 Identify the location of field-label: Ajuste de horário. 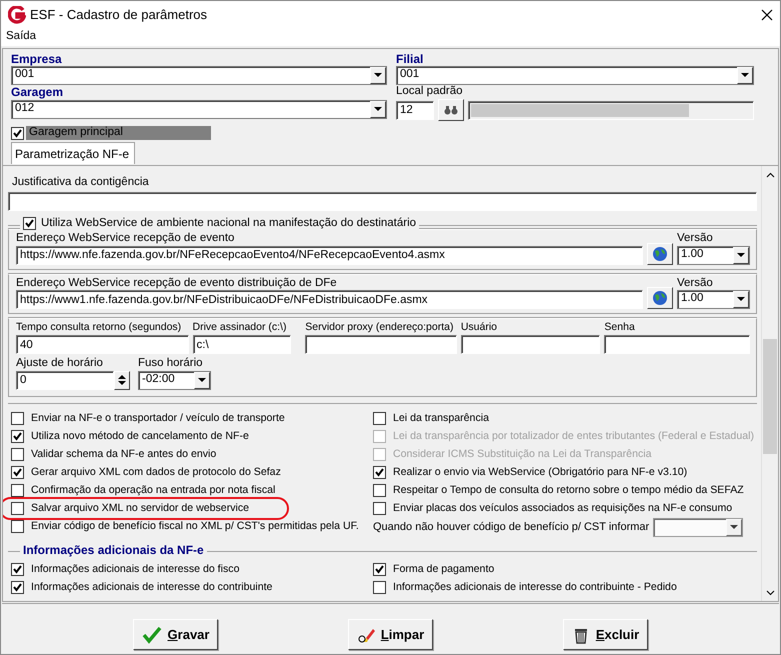
(60, 364).